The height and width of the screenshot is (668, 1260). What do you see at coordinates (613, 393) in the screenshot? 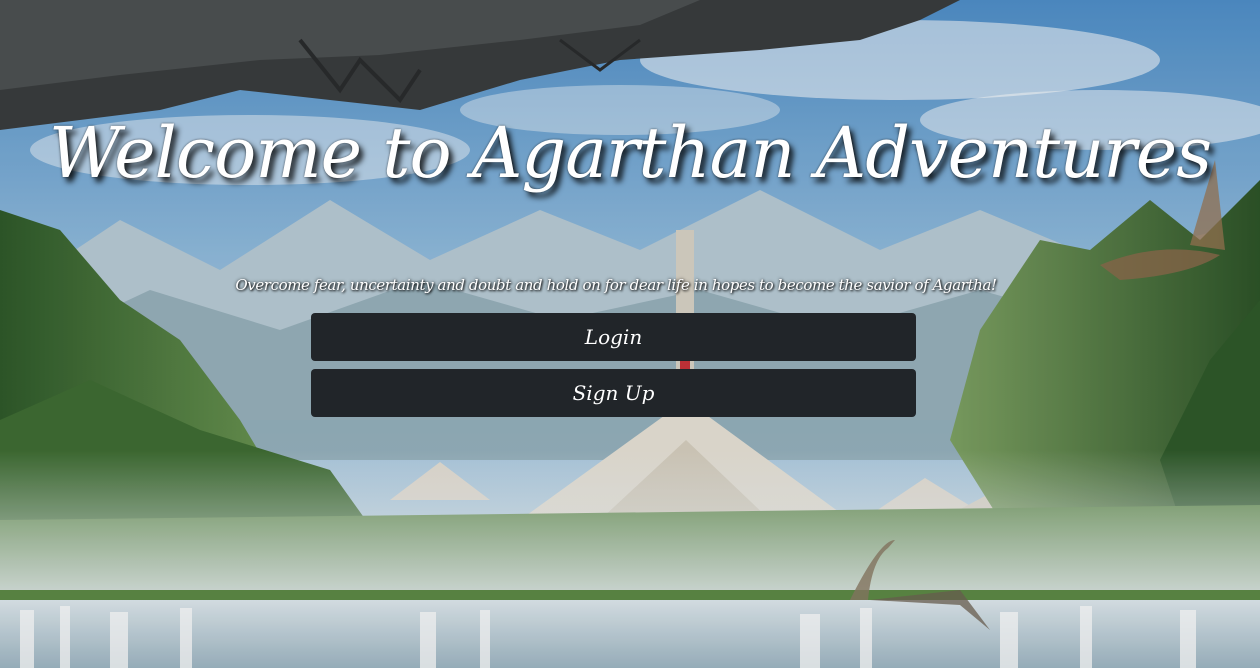
I see `sign-up-button: Sign Up` at bounding box center [613, 393].